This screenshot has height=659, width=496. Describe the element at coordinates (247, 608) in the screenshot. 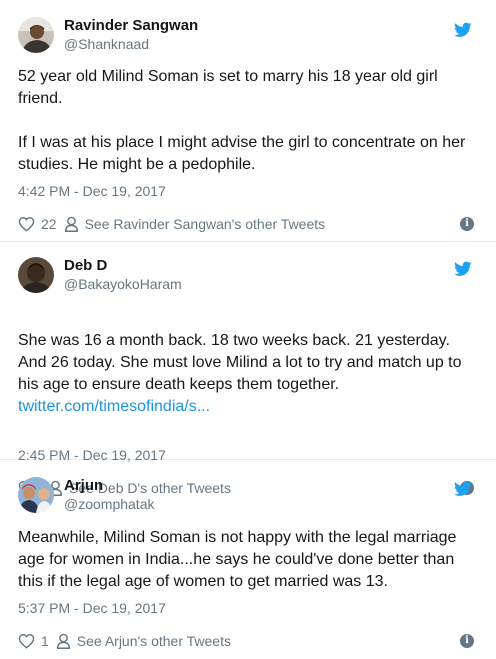

I see `tweet-timestamp: 5:37 PM - Dec 19, 2017` at that location.